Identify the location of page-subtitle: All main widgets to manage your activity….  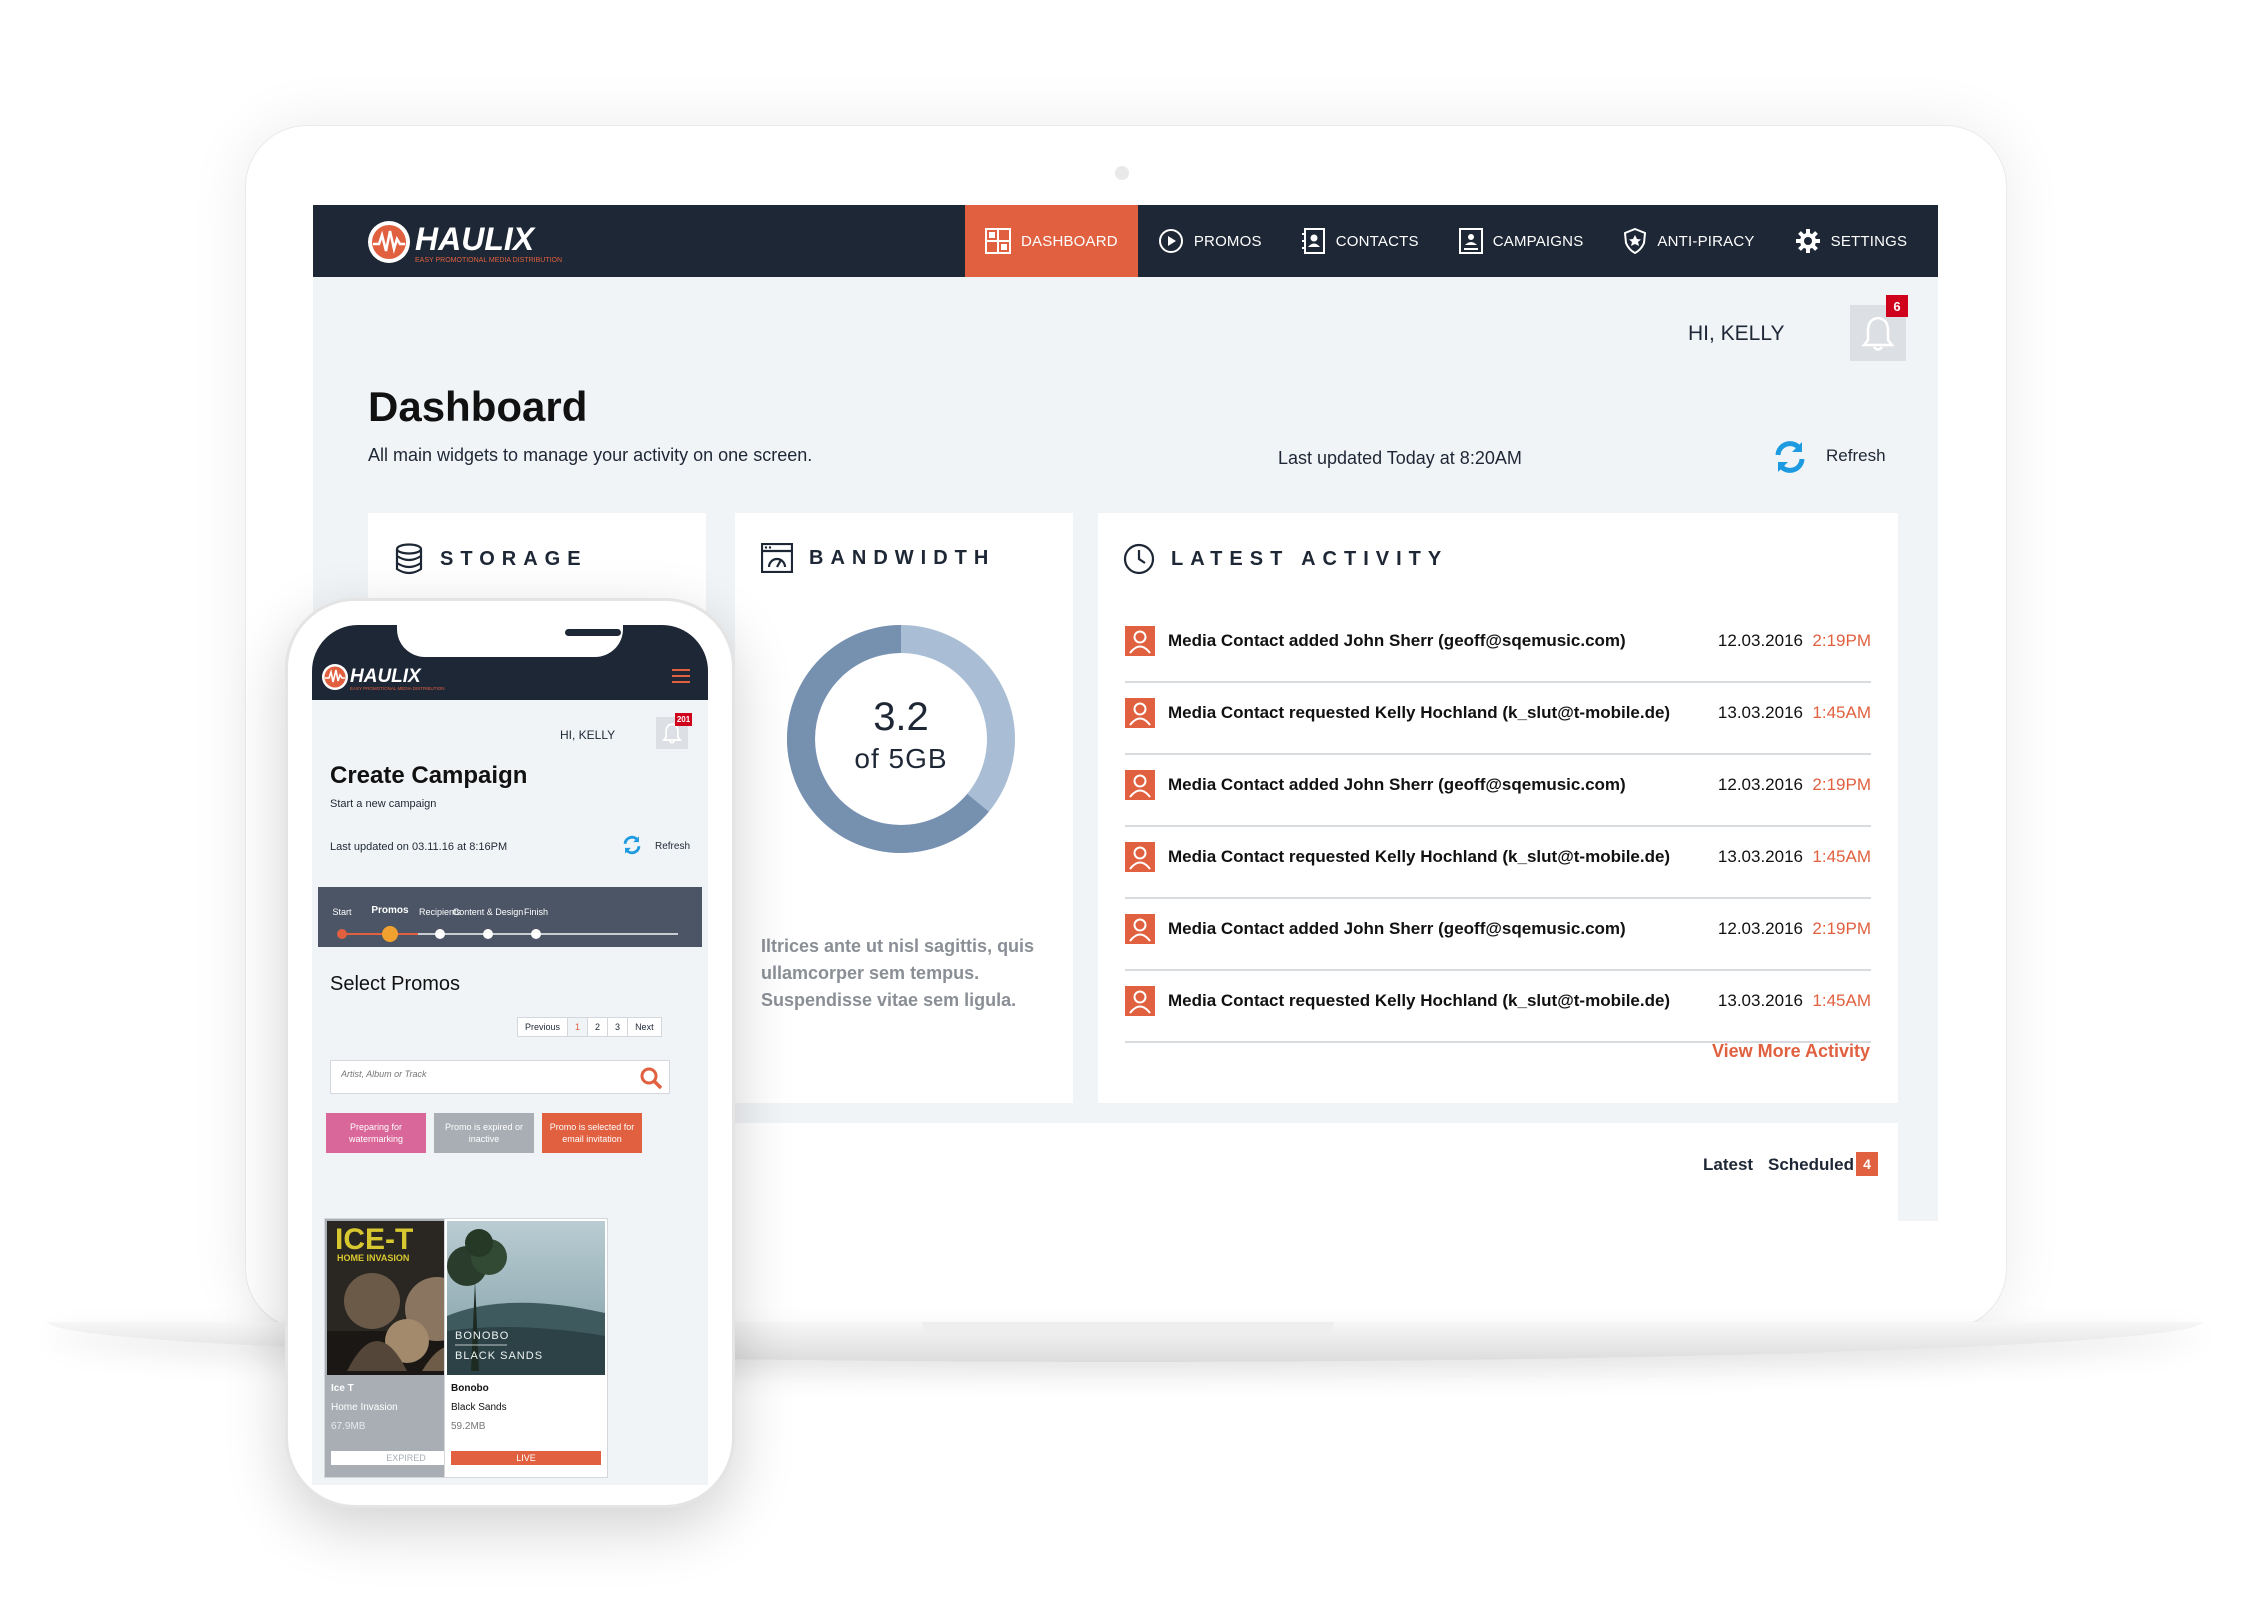
(590, 455).